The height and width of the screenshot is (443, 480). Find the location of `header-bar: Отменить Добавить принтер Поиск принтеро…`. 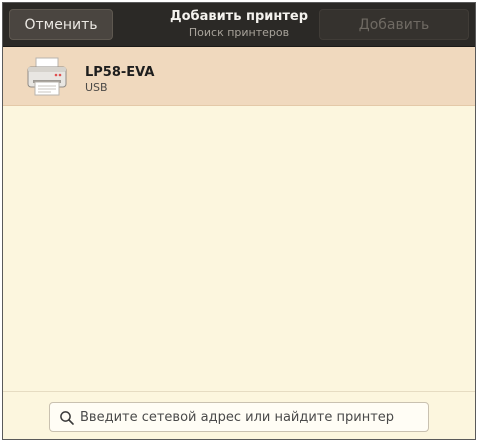

header-bar: Отменить Добавить принтер Поиск принтеро… is located at coordinates (239, 25).